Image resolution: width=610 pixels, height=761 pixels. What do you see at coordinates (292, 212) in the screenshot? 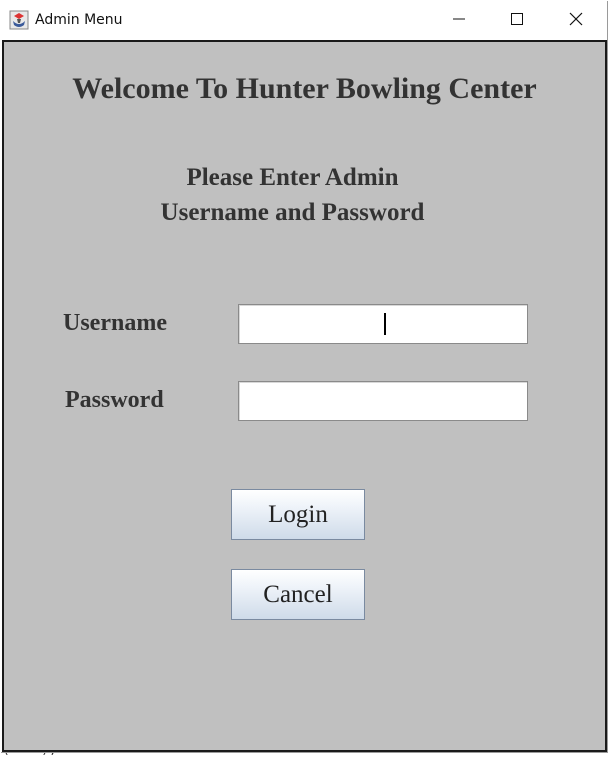
I see `instruction-line-2: Username and Password` at bounding box center [292, 212].